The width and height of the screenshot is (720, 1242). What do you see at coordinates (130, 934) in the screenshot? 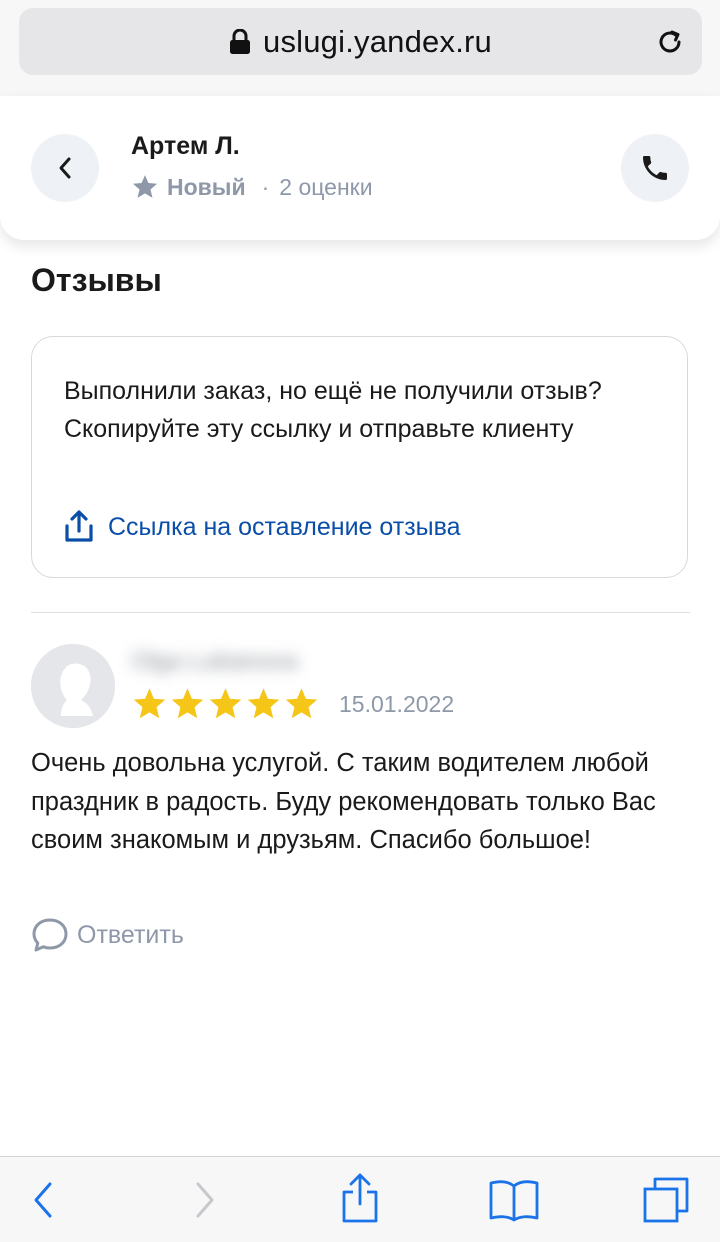
I see `reply-label: Ответить` at bounding box center [130, 934].